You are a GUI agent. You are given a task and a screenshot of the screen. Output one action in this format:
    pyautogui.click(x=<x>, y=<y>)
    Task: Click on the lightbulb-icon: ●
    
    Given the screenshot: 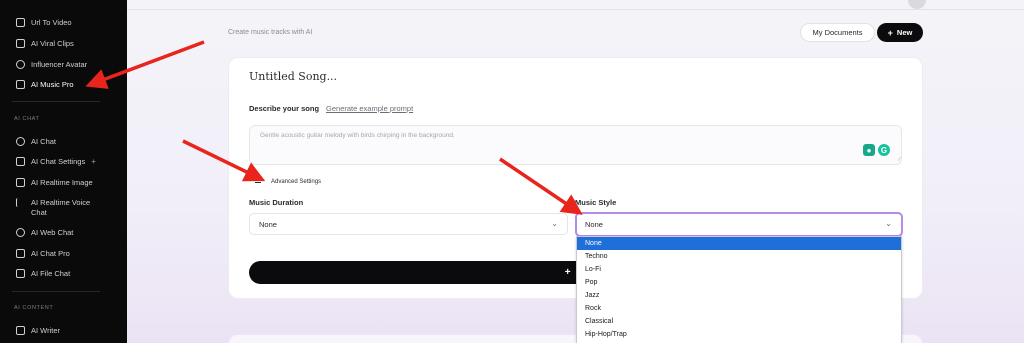 What is the action you would take?
    pyautogui.click(x=869, y=150)
    